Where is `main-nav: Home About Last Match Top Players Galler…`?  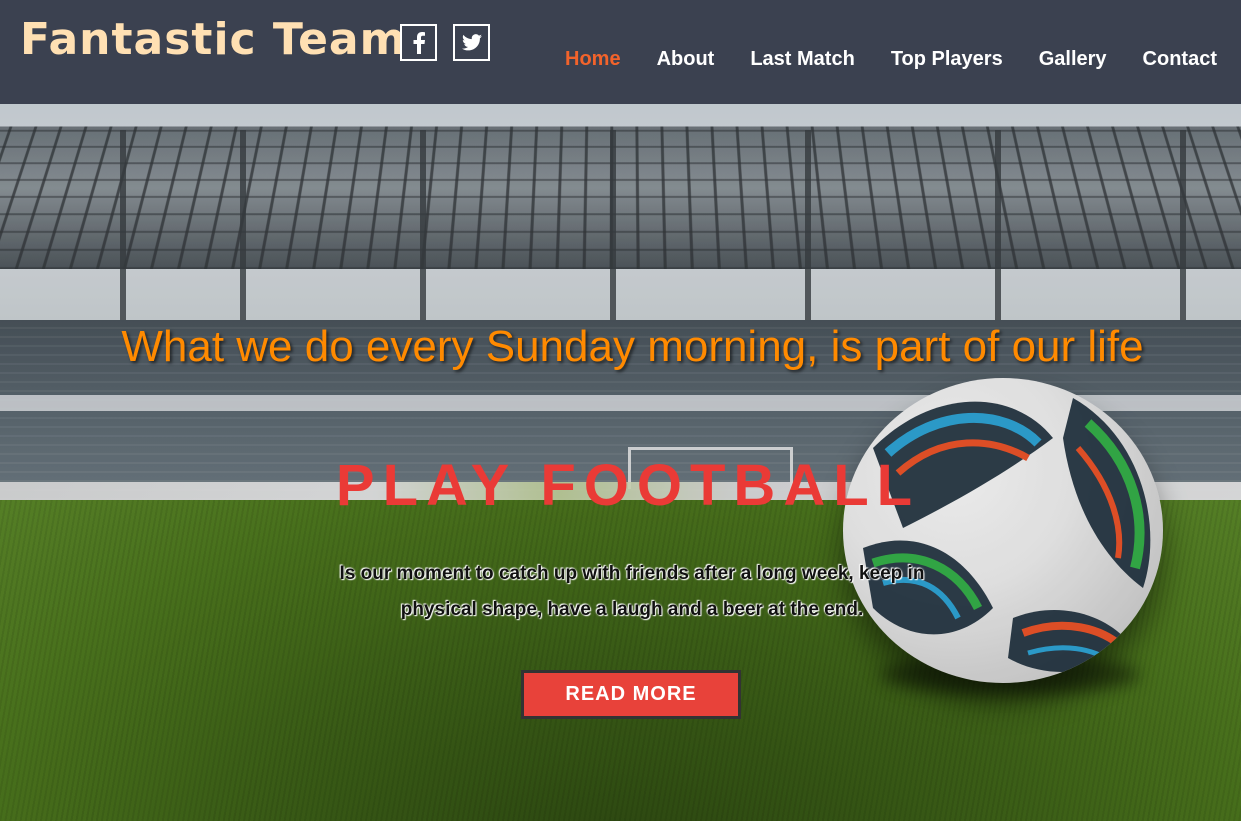 main-nav: Home About Last Match Top Players Galler… is located at coordinates (873, 59).